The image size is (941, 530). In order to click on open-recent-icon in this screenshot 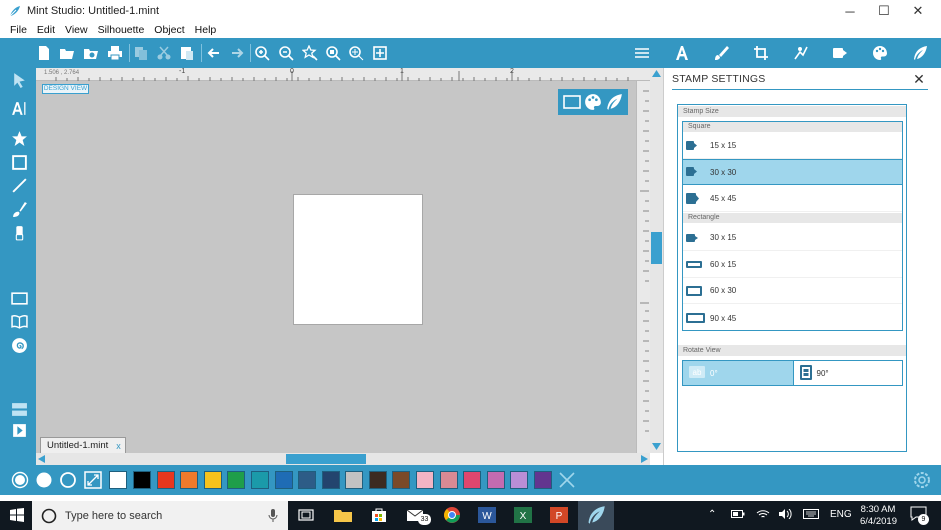, I will do `click(91, 53)`.